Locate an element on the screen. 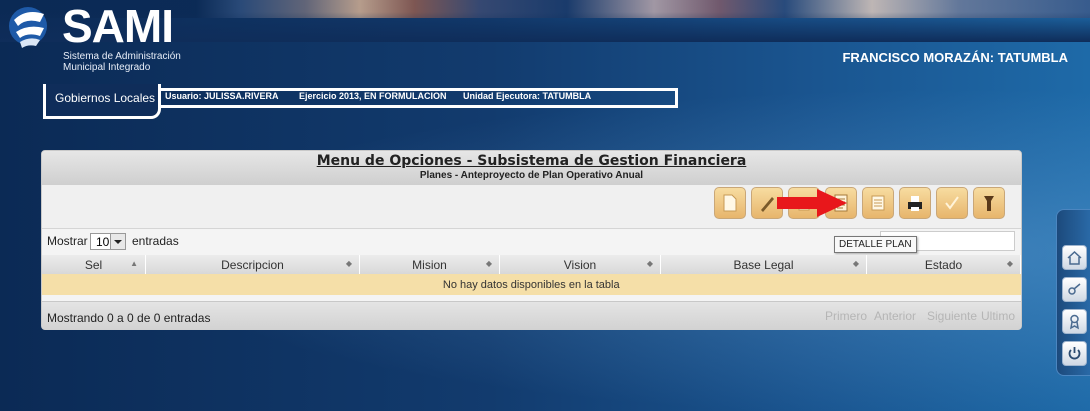  list-button is located at coordinates (878, 203).